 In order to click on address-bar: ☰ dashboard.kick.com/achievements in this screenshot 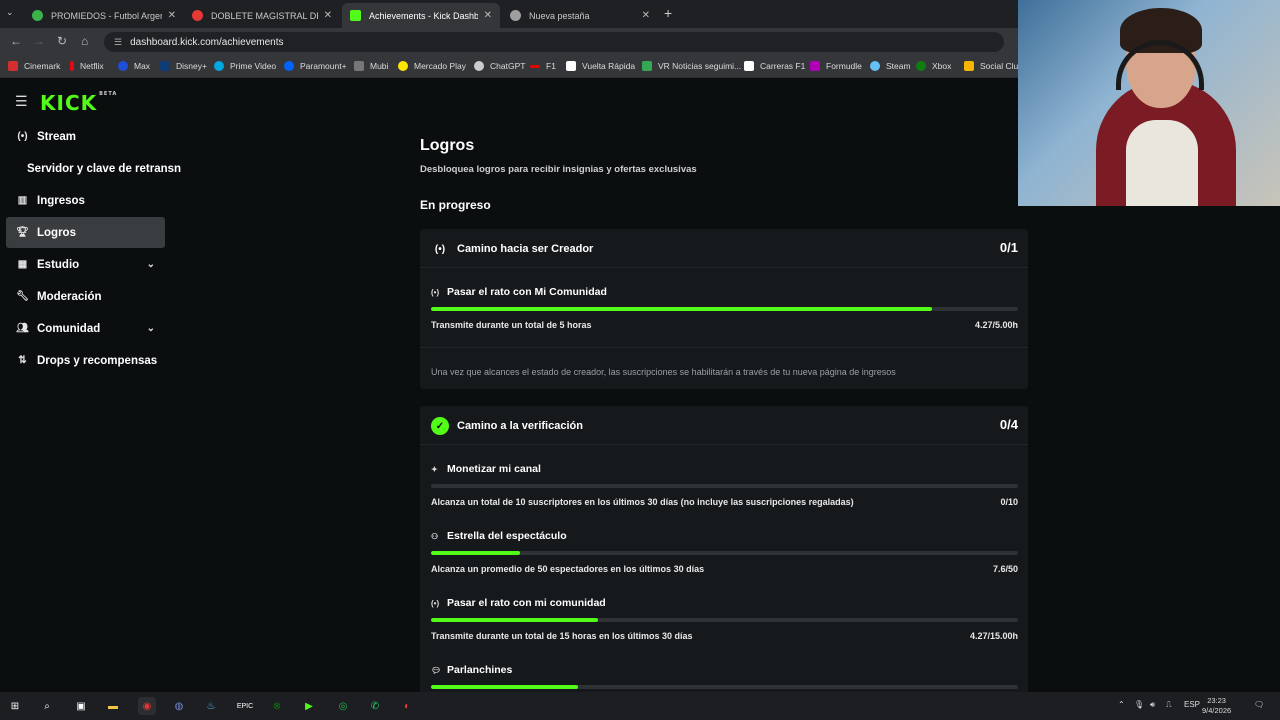, I will do `click(554, 42)`.